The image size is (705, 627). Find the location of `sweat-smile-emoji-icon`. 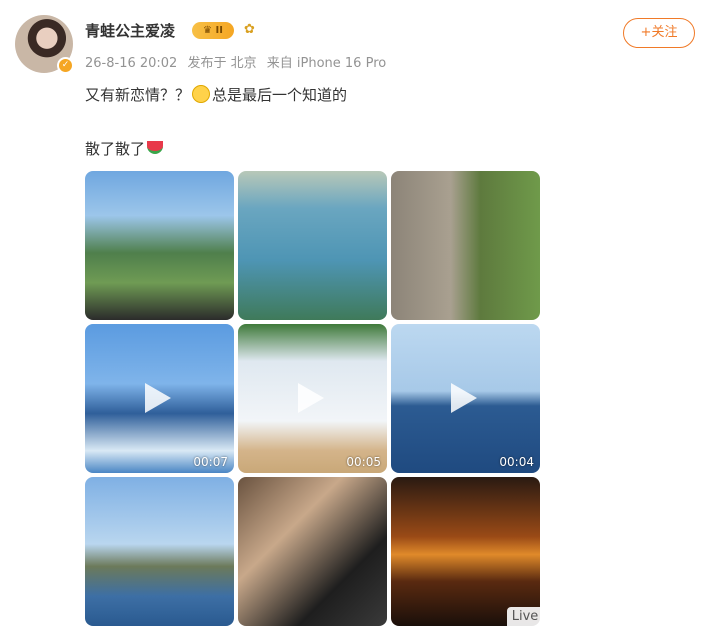

sweat-smile-emoji-icon is located at coordinates (201, 94).